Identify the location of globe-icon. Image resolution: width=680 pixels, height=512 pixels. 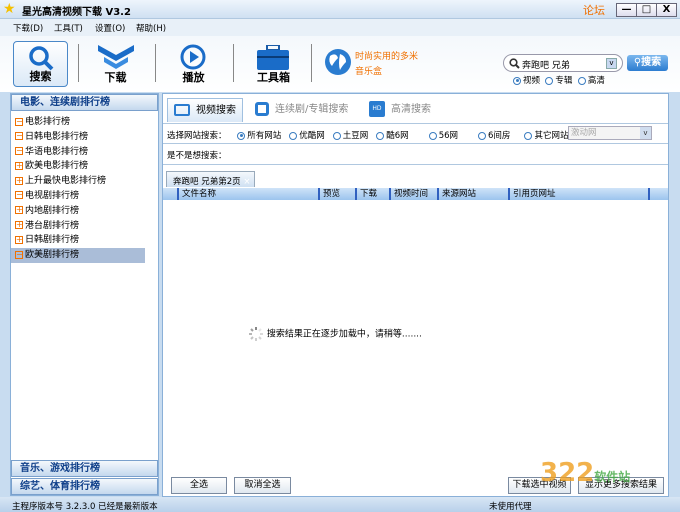
(338, 62).